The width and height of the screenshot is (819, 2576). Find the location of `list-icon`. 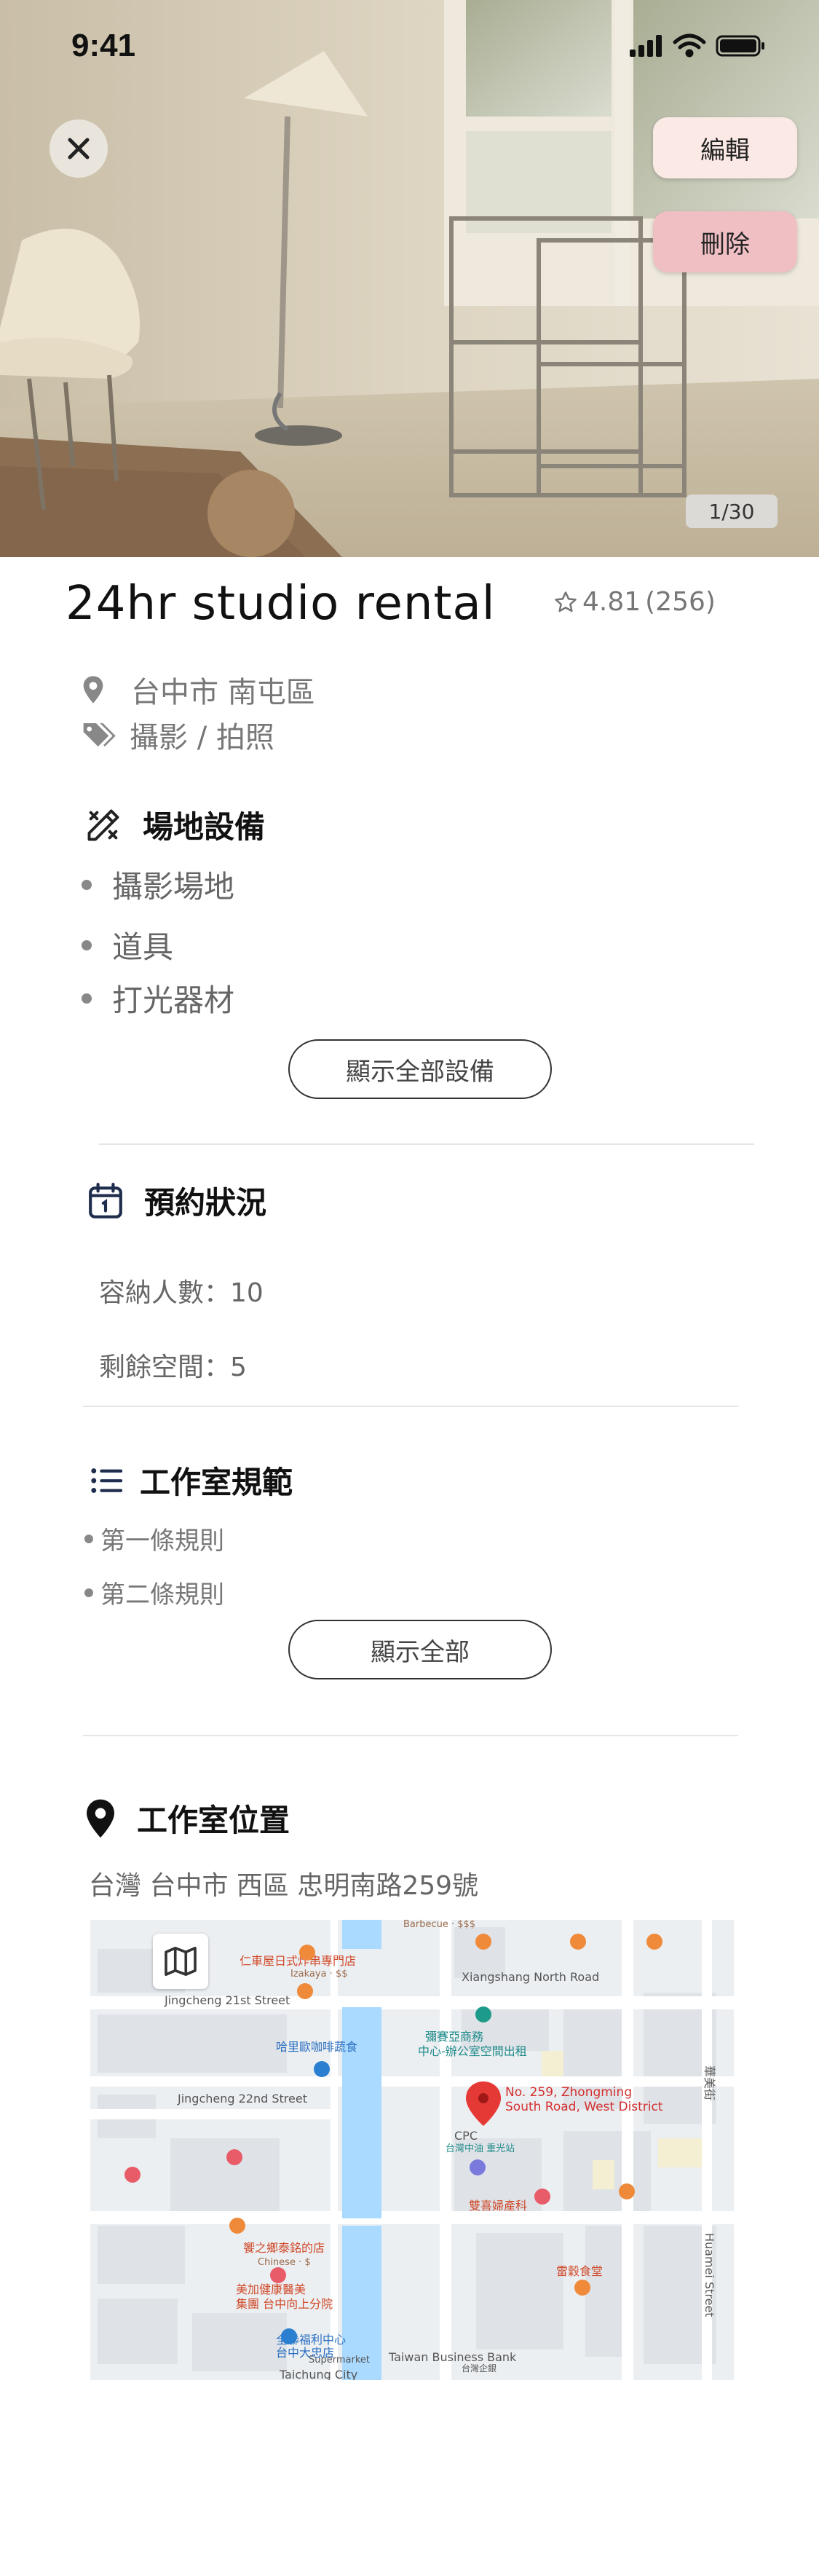

list-icon is located at coordinates (107, 1480).